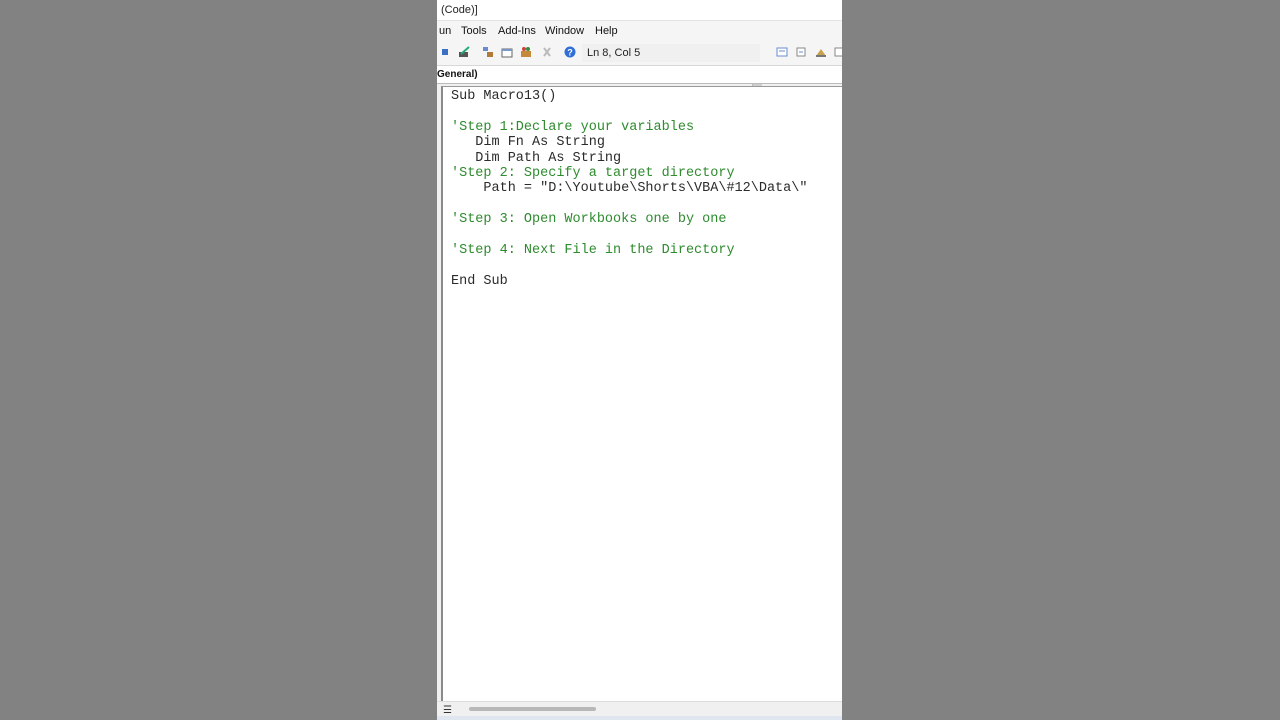  I want to click on code-line: Dim Fn As String, so click(528, 143).